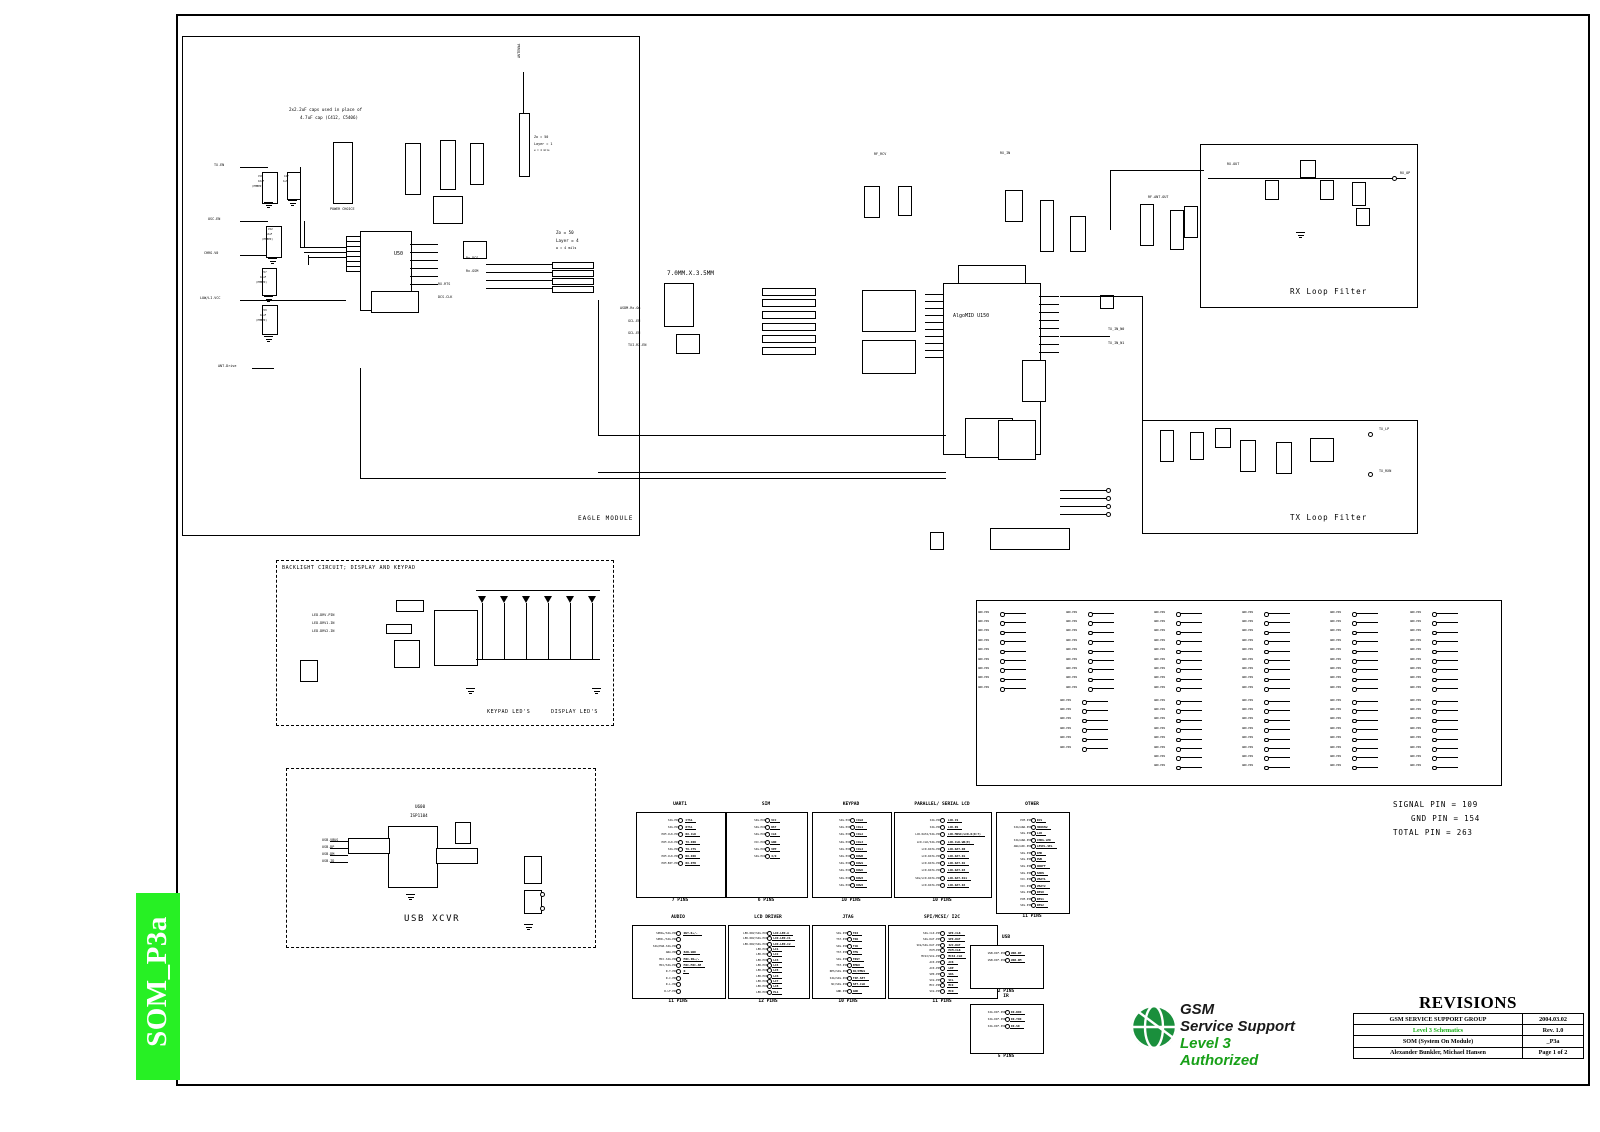 This screenshot has width=1600, height=1132. Describe the element at coordinates (767, 849) in the screenshot. I see `connector-pin-row: SIG.PIN VPP` at that location.